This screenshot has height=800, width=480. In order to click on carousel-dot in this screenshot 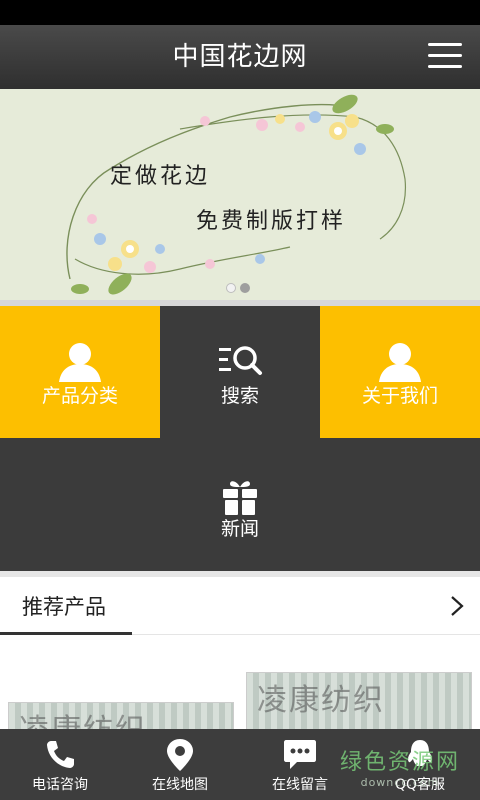, I will do `click(231, 288)`.